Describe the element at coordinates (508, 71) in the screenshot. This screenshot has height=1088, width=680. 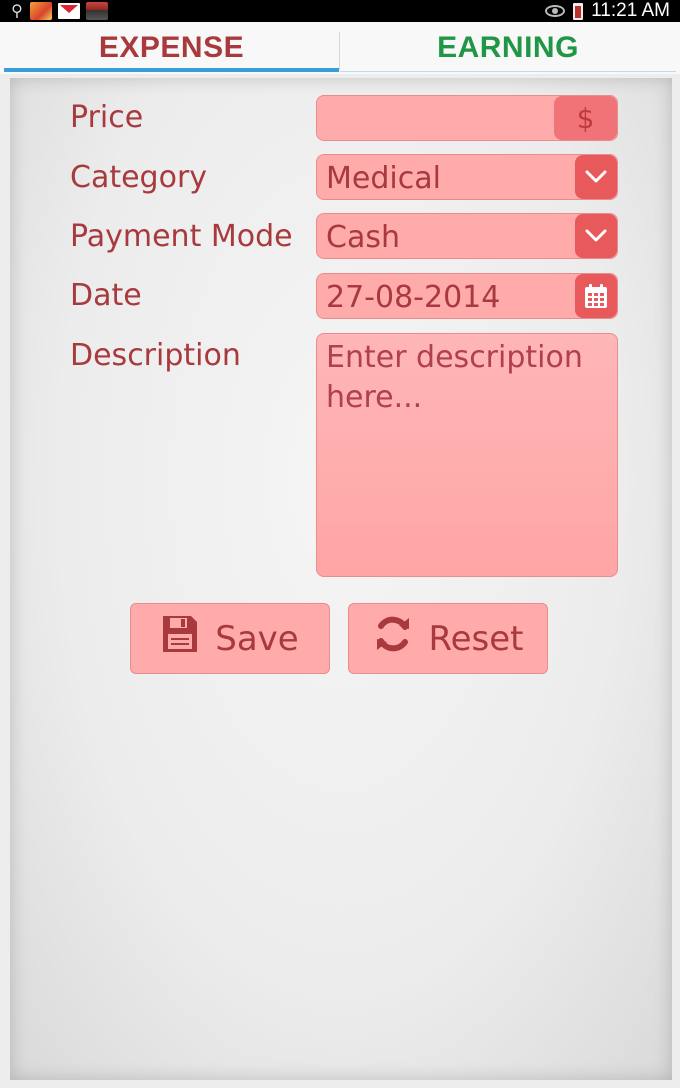
I see `tab-underline` at that location.